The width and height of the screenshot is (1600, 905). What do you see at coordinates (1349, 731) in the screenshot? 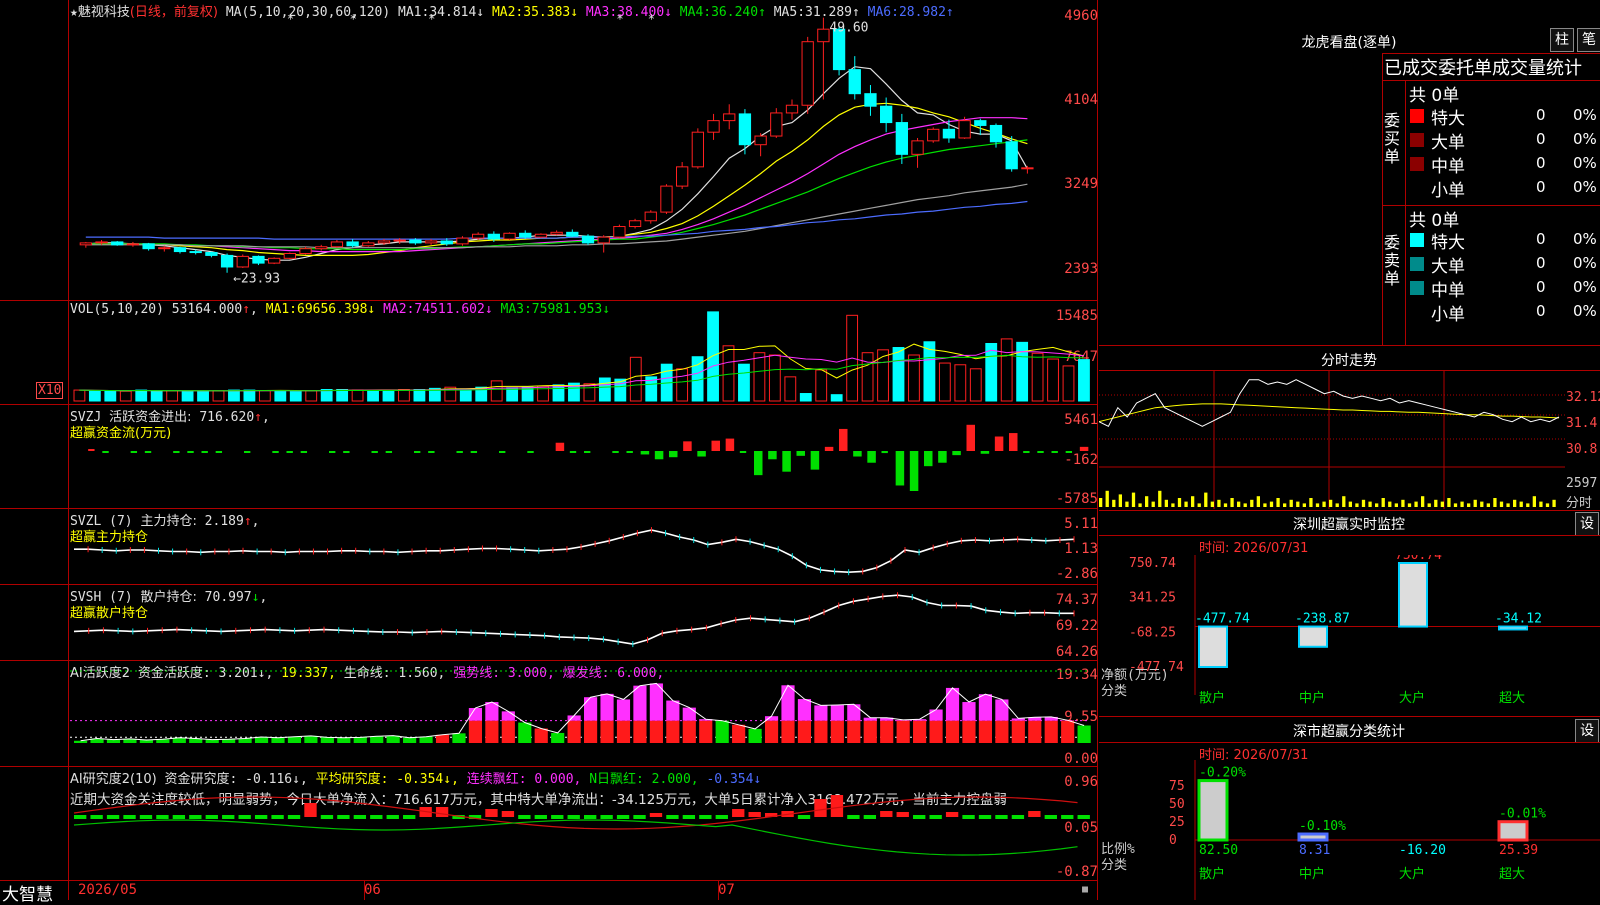
I see `sz-class-title: 深市超赢分类统计` at bounding box center [1349, 731].